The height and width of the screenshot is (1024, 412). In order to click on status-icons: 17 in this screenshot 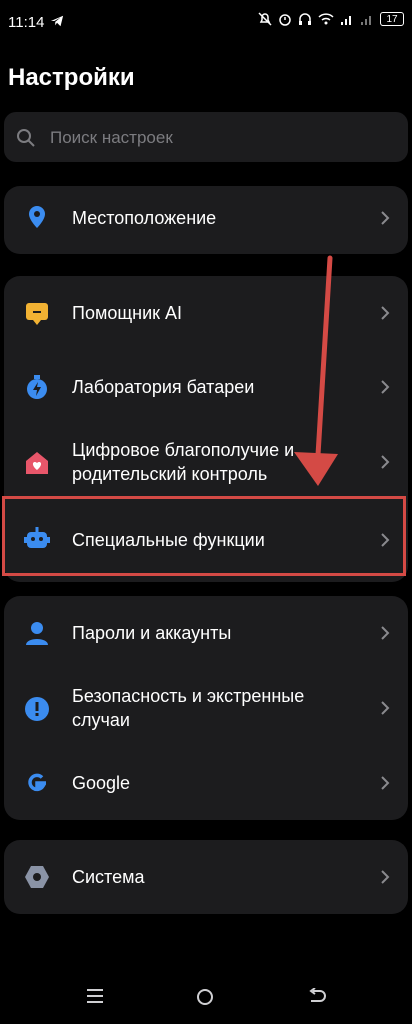, I will do `click(331, 19)`.